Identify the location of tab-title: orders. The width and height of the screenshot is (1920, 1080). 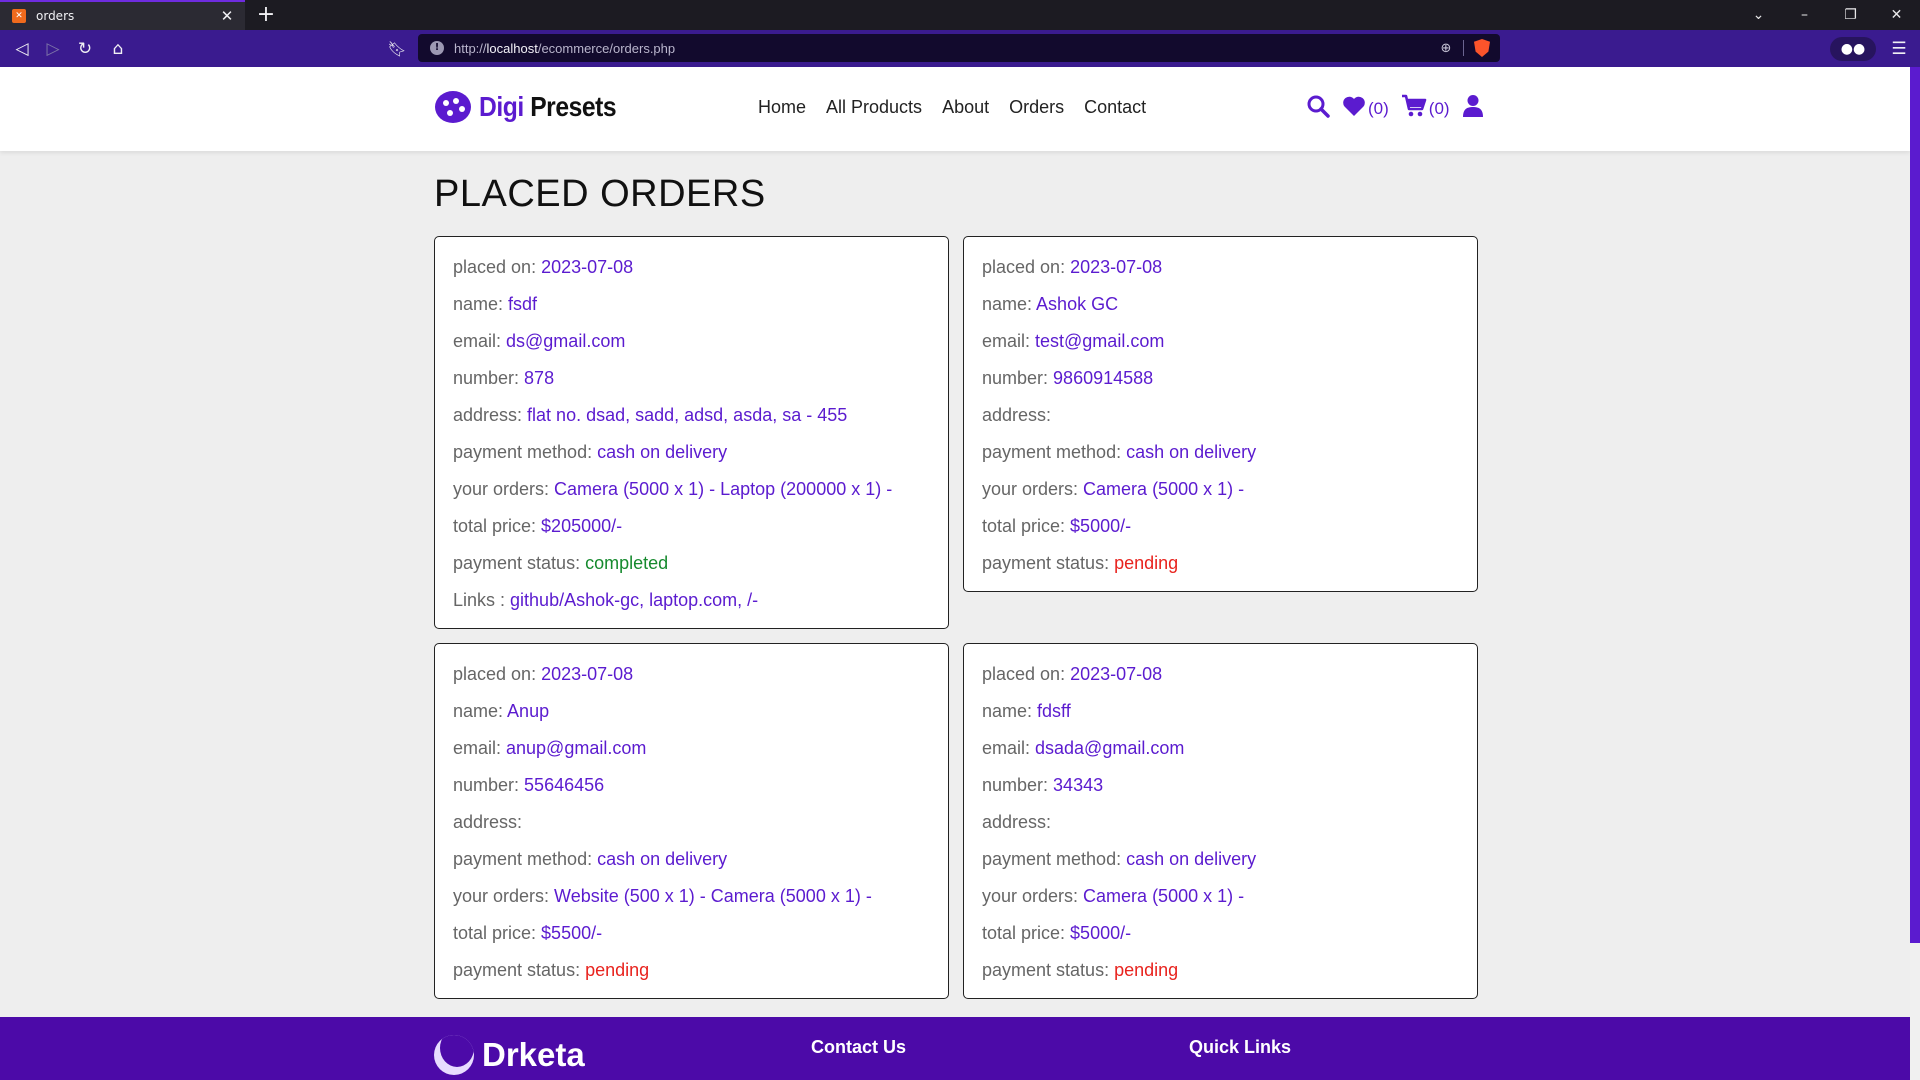
(55, 16).